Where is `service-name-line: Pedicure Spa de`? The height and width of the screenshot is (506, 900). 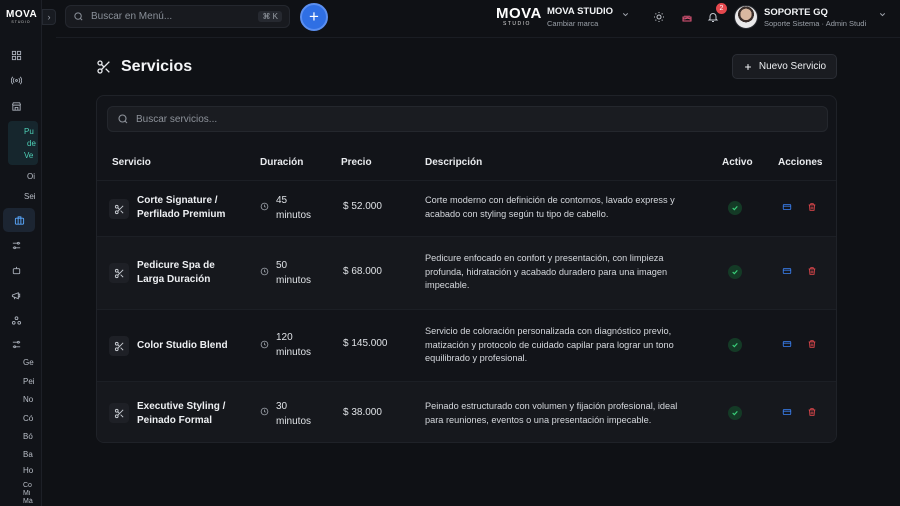
service-name-line: Pedicure Spa de is located at coordinates (176, 265).